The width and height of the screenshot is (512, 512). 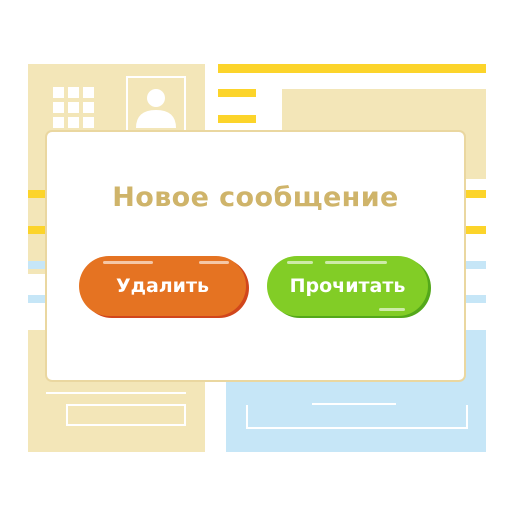 I want to click on lb-field, so click(x=126, y=415).